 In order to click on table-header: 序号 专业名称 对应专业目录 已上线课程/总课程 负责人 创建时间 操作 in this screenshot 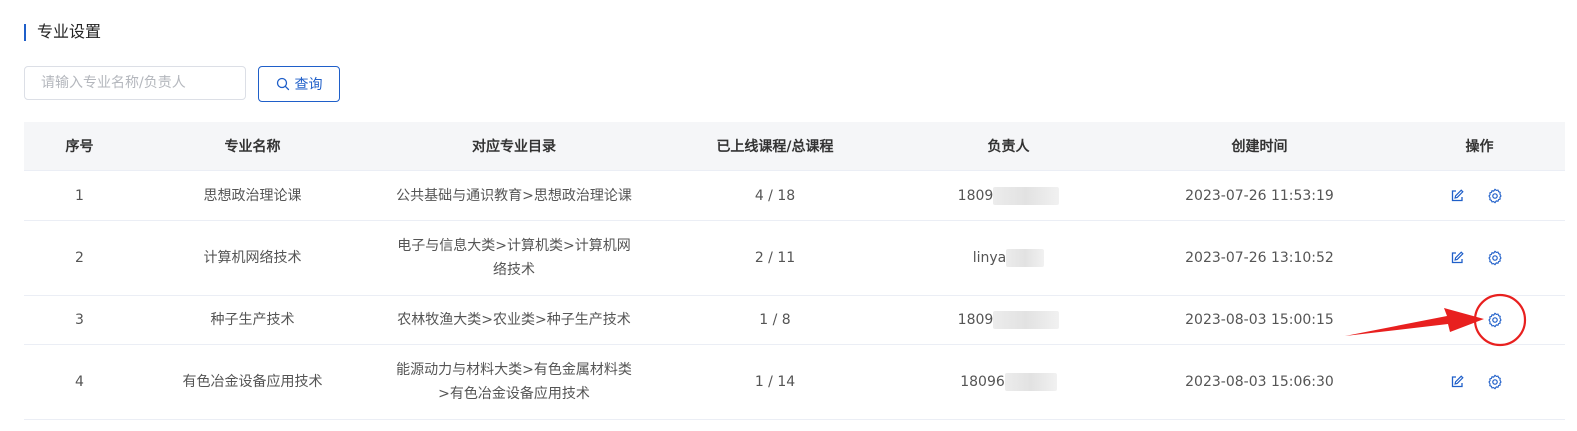, I will do `click(794, 146)`.